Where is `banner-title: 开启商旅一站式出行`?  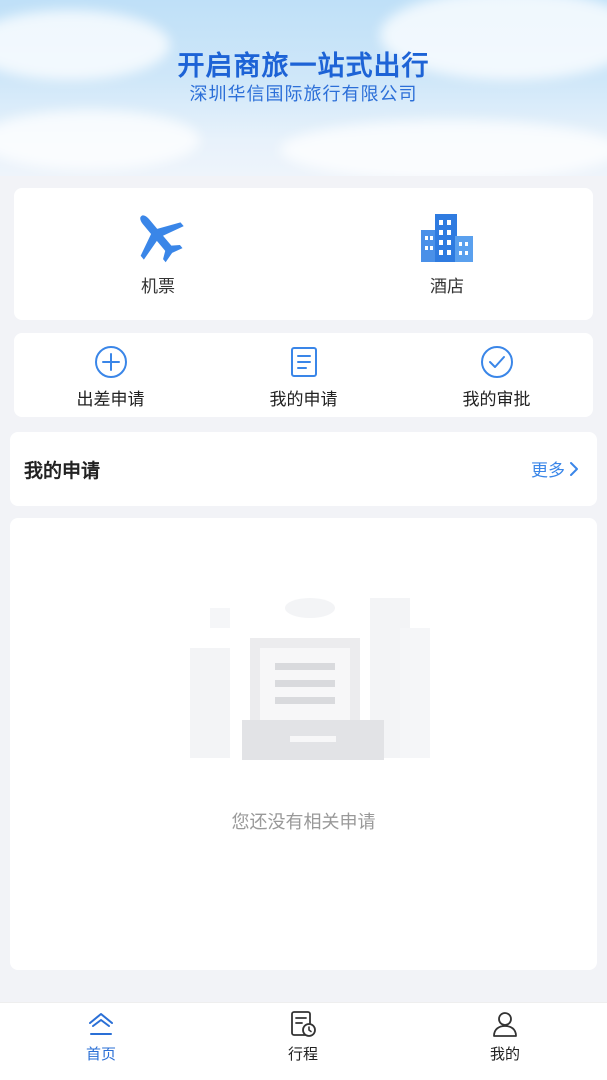 banner-title: 开启商旅一站式出行 is located at coordinates (303, 66).